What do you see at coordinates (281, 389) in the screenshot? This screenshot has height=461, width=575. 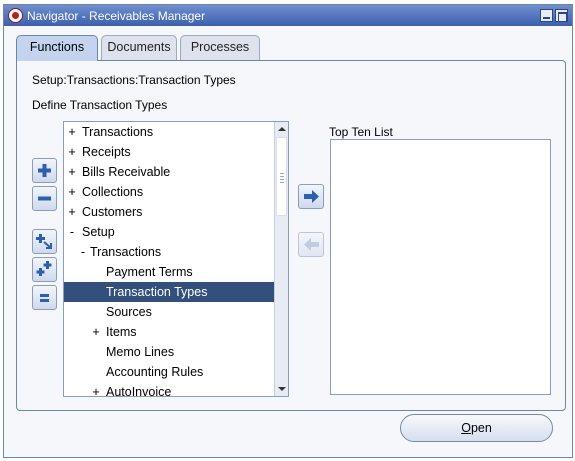 I see `scroll-down-arrow-icon` at bounding box center [281, 389].